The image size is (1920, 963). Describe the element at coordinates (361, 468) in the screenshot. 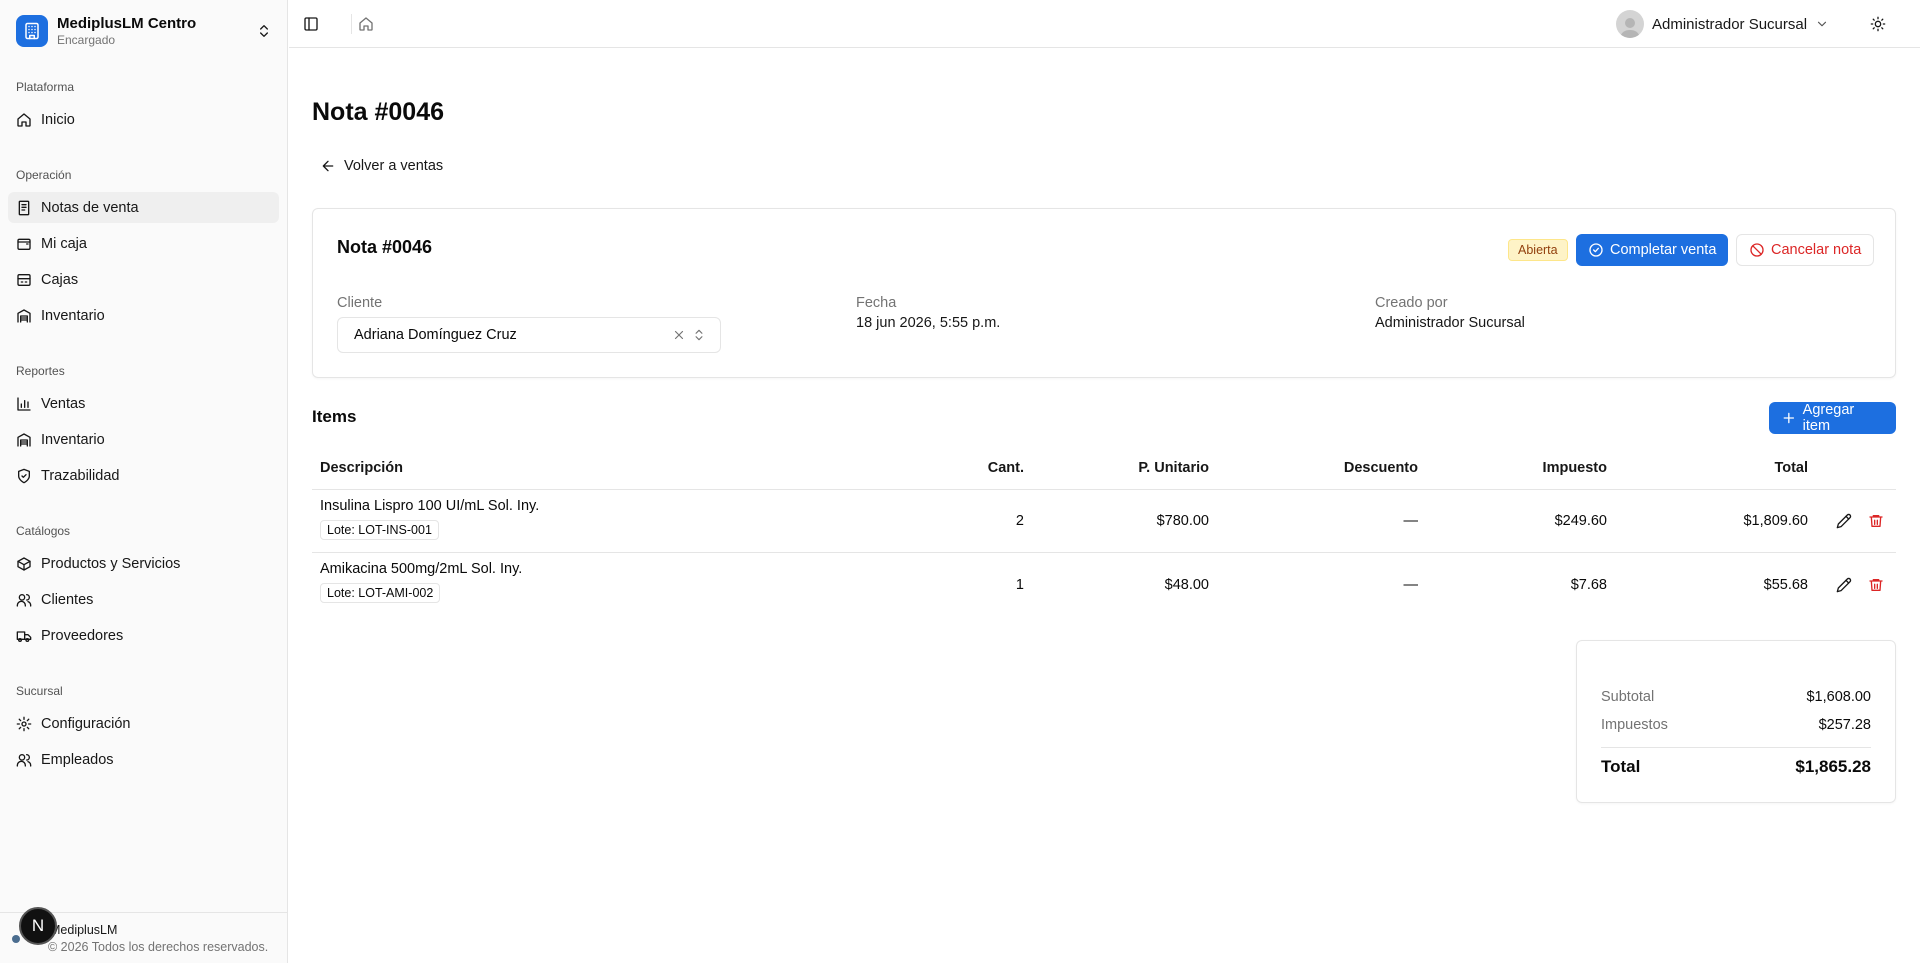

I see `header-description: Descripción` at that location.